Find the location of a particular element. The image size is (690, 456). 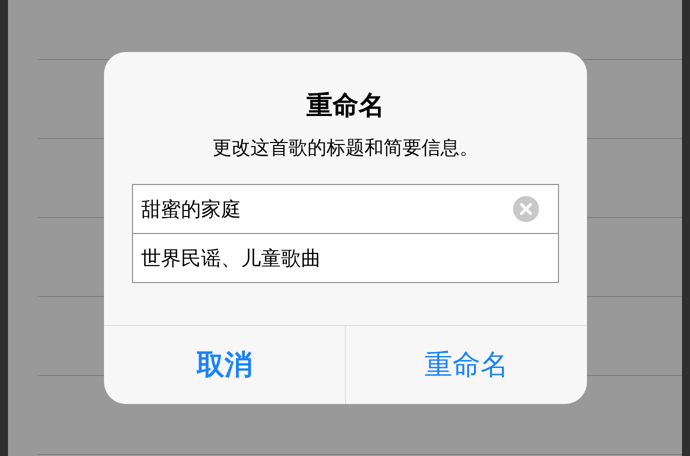

text-field: 甜蜜的家庭 is located at coordinates (345, 209).